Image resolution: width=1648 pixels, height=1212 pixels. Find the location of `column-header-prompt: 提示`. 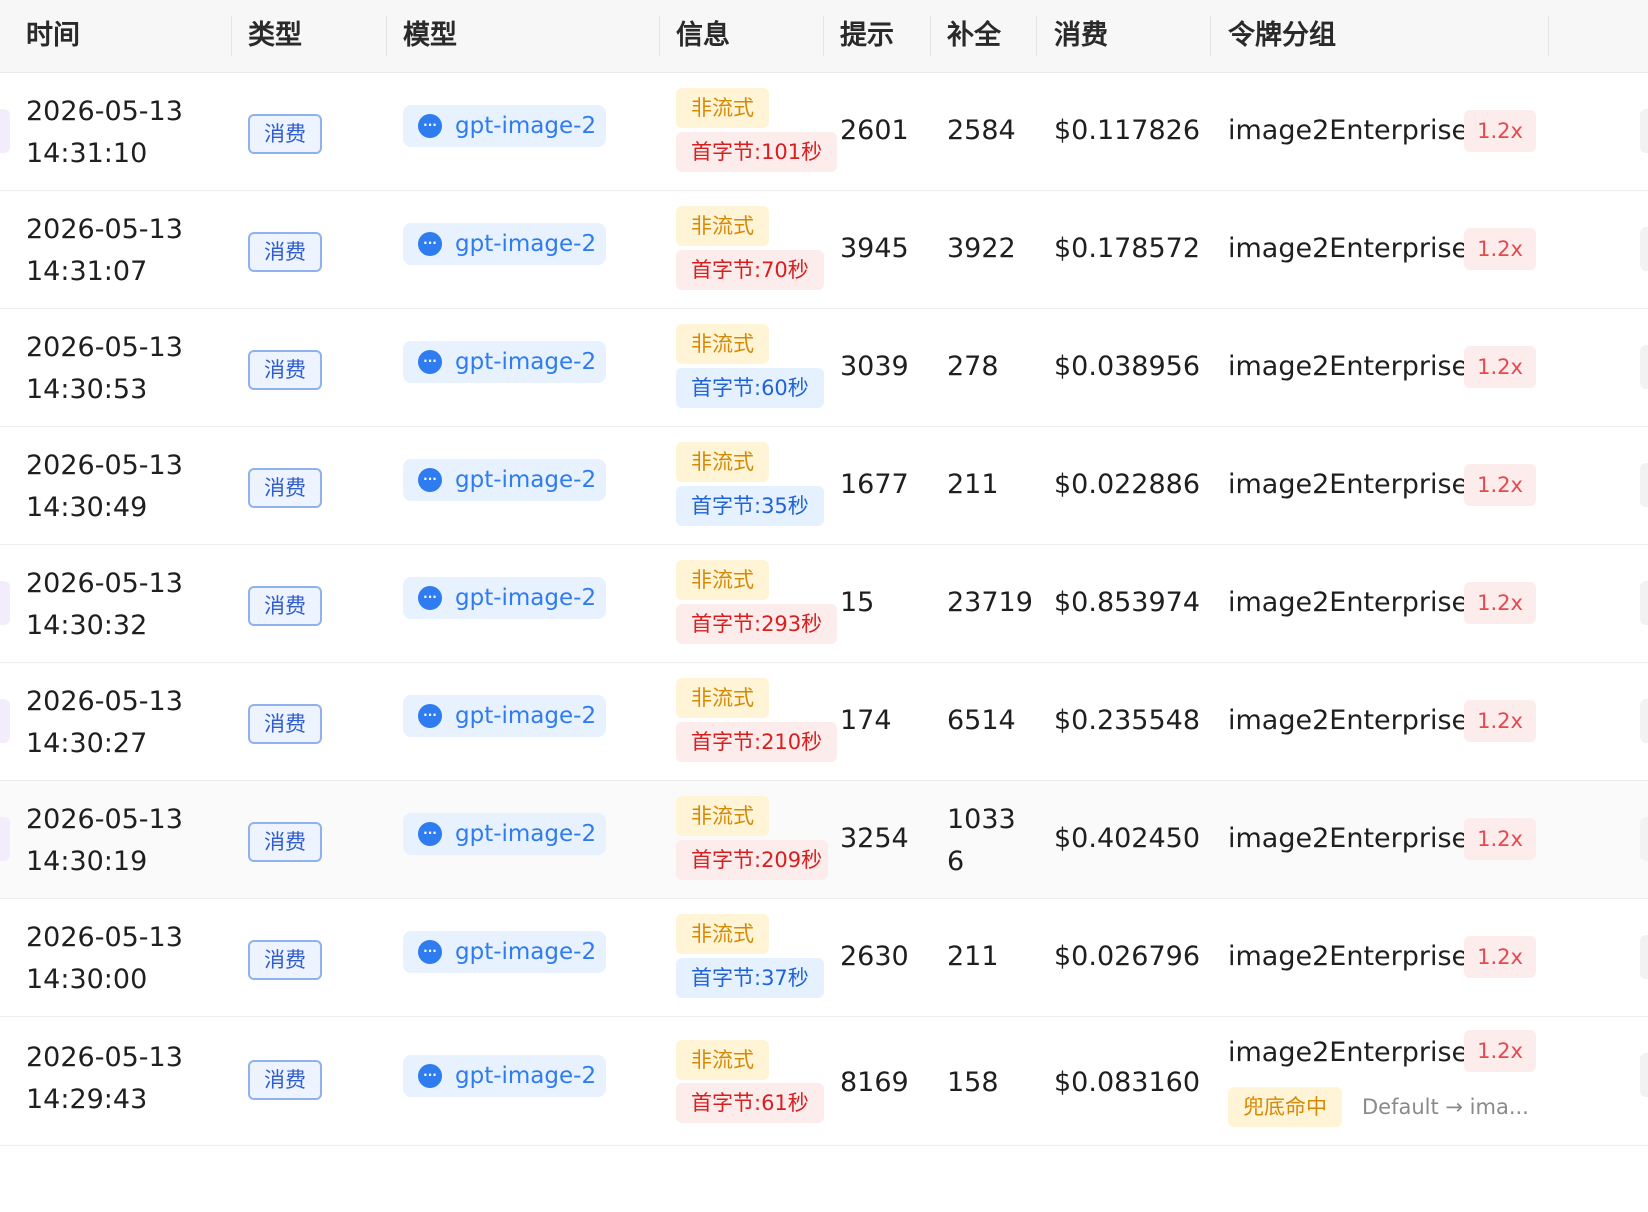

column-header-prompt: 提示 is located at coordinates (867, 36).